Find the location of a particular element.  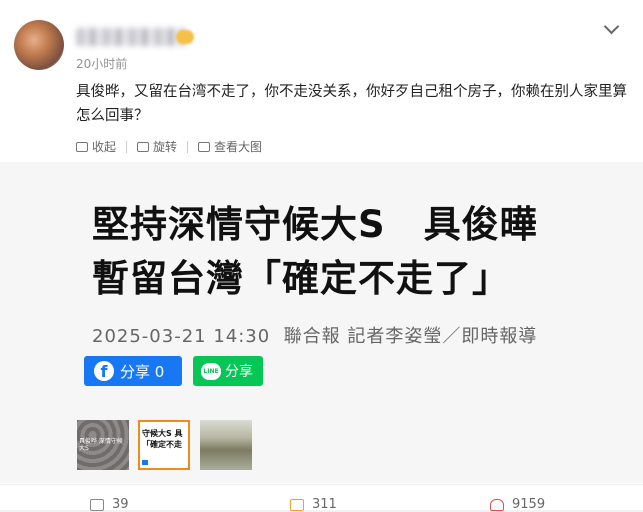

article-byline: 2025-03-21 14:30 聯合報 記者李姿瑩／即時報導 is located at coordinates (315, 336).